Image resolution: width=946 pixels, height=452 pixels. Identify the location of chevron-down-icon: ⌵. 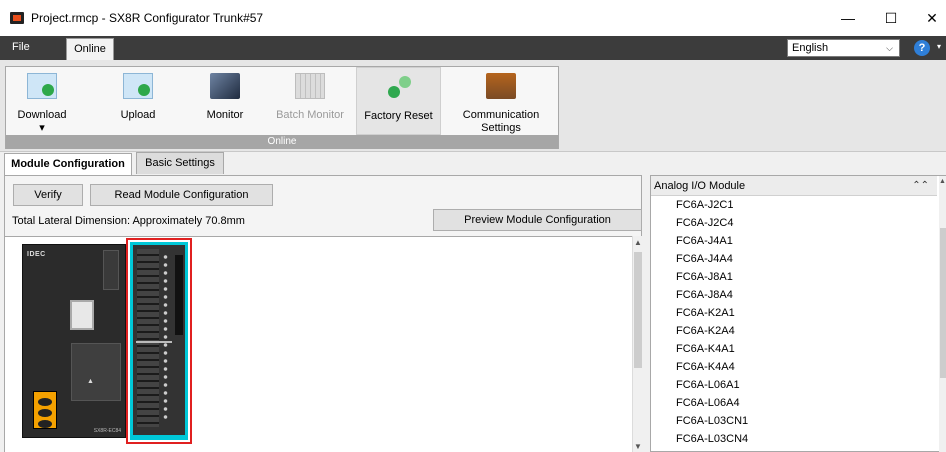
(889, 48).